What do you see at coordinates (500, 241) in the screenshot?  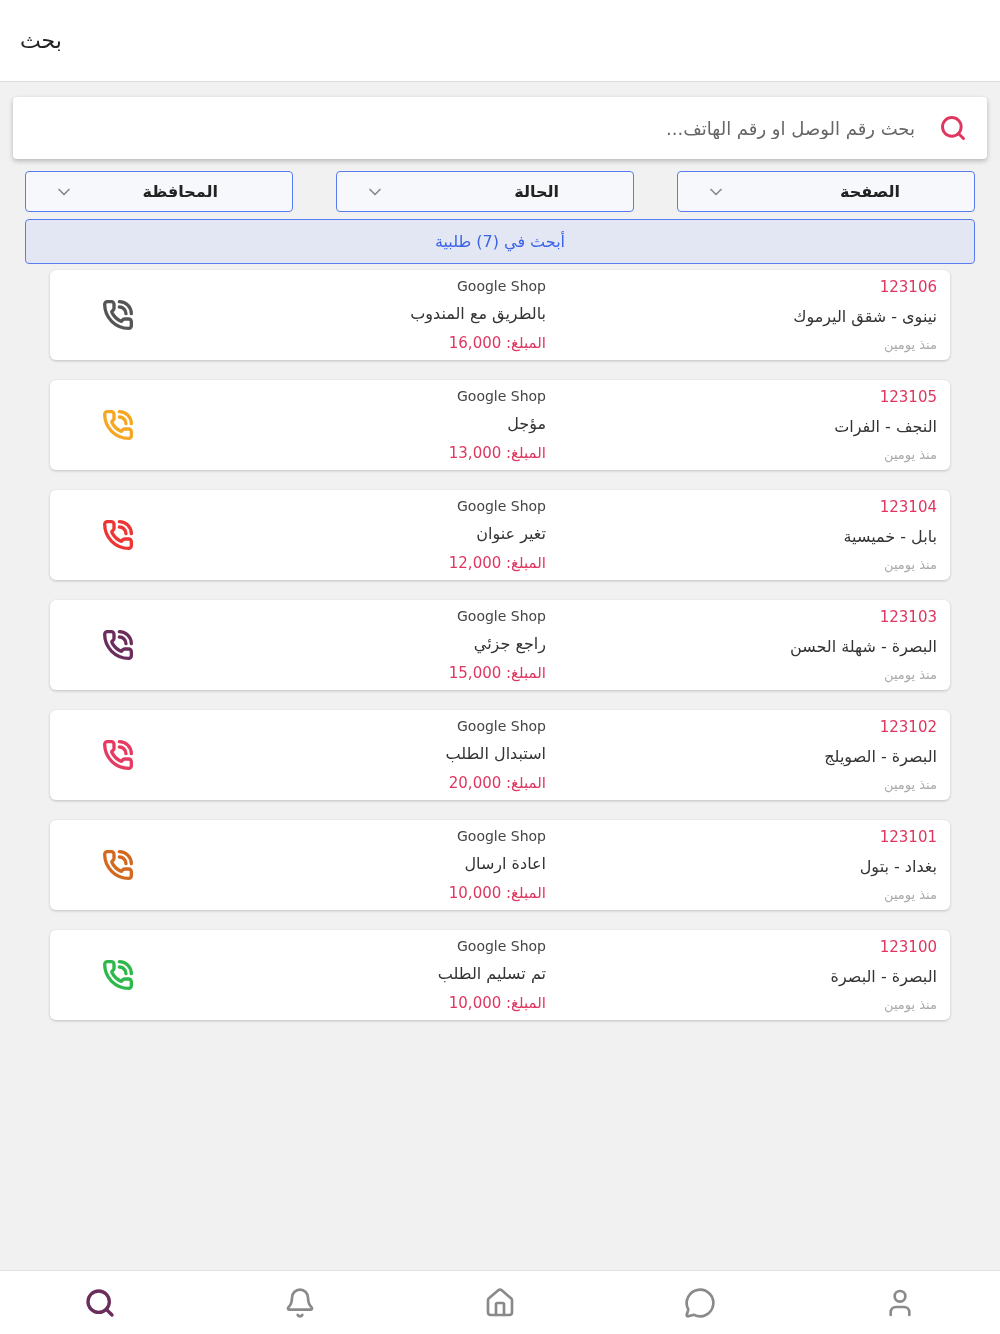 I see `search-submit-button: أبحث في (7) طلبية` at bounding box center [500, 241].